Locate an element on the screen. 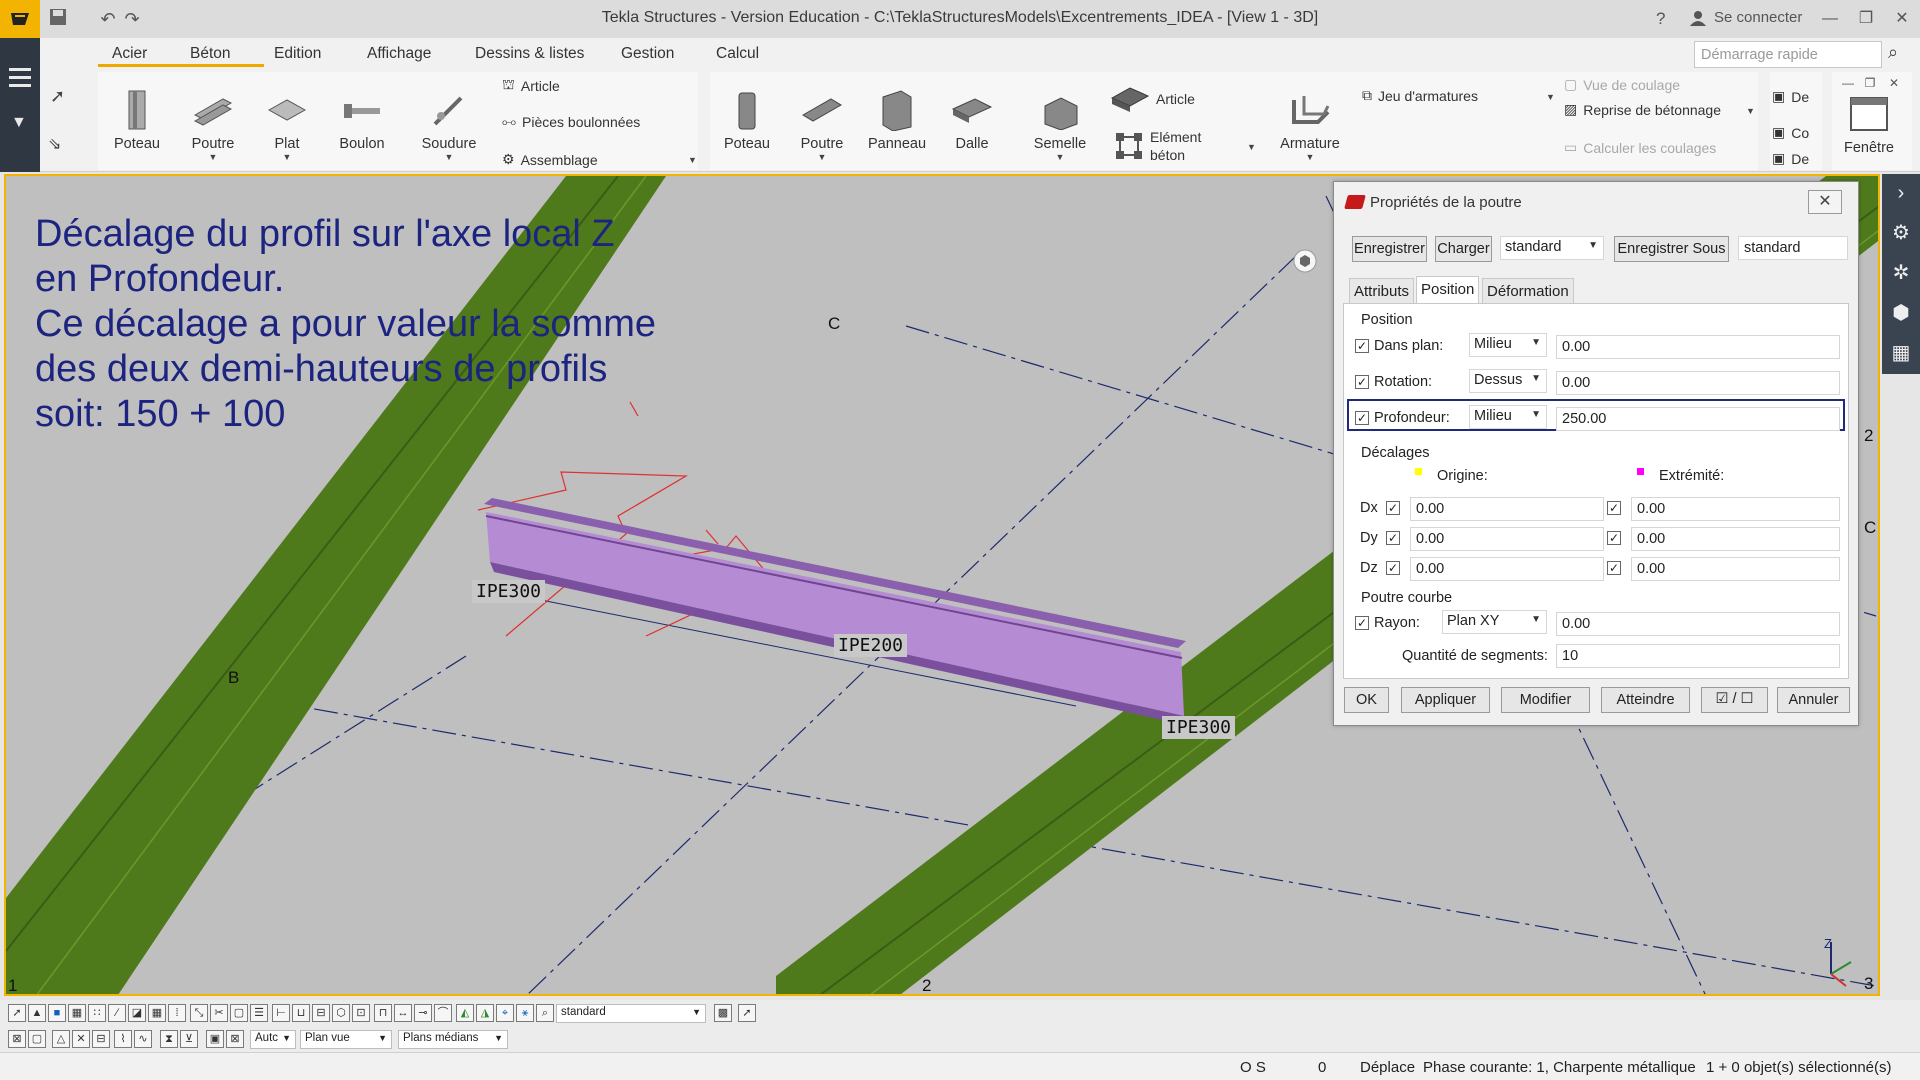  profondeur-checkbox: ✓ is located at coordinates (1362, 418).